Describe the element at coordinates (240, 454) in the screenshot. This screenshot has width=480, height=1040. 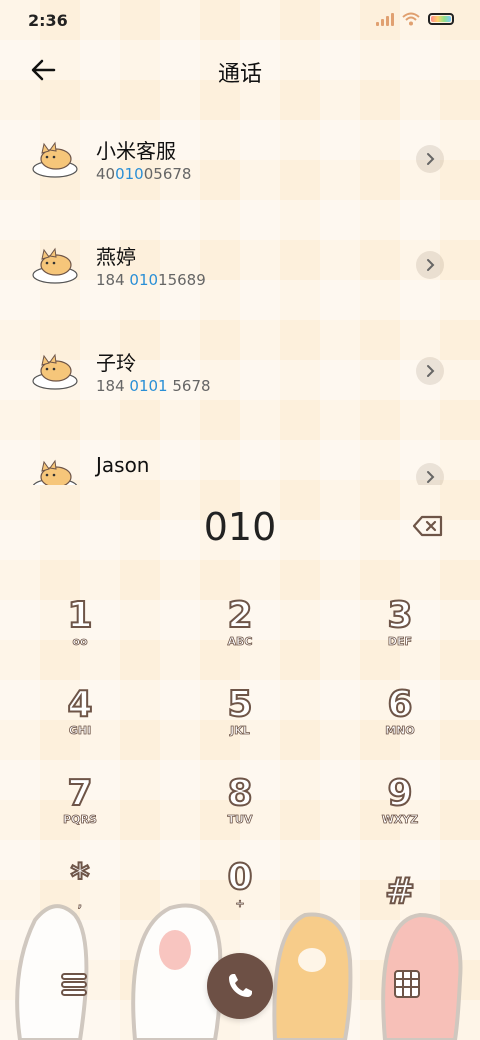
I see `list-item: Jason` at that location.